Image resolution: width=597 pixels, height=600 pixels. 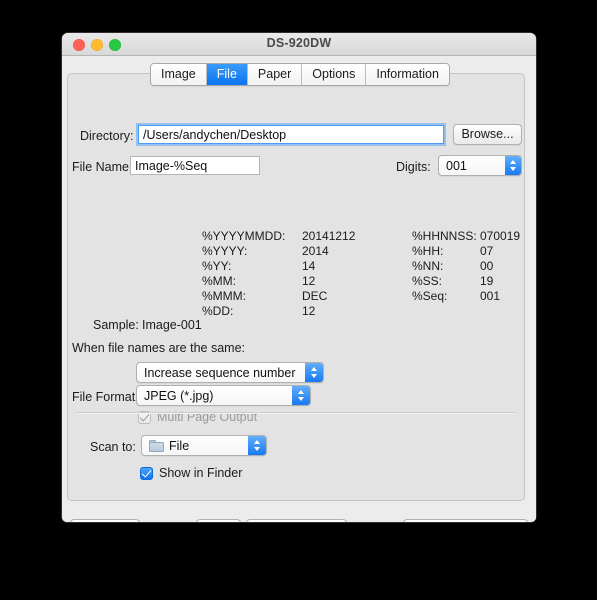 What do you see at coordinates (466, 281) in the screenshot?
I see `token-row: %SS: 19` at bounding box center [466, 281].